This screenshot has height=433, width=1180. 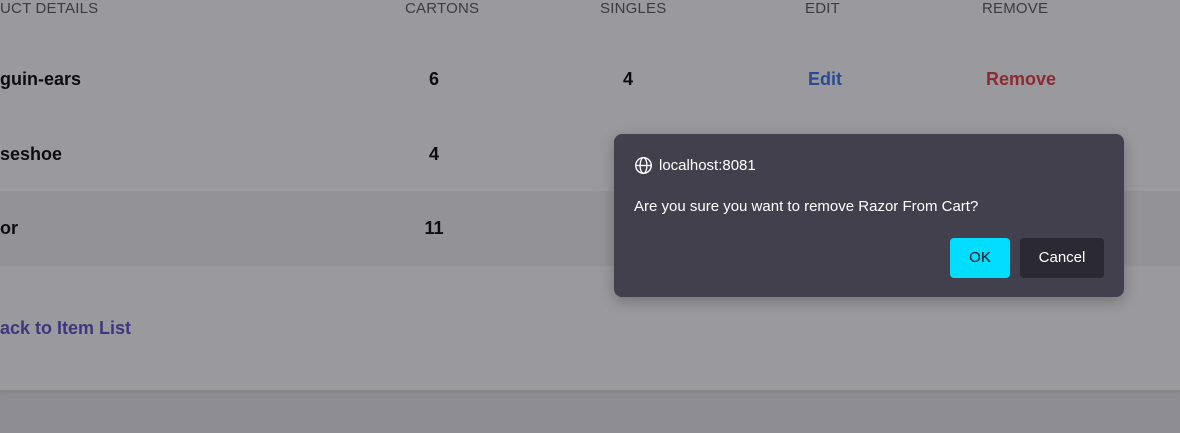 I want to click on header-singles: SINGLES, so click(x=633, y=8).